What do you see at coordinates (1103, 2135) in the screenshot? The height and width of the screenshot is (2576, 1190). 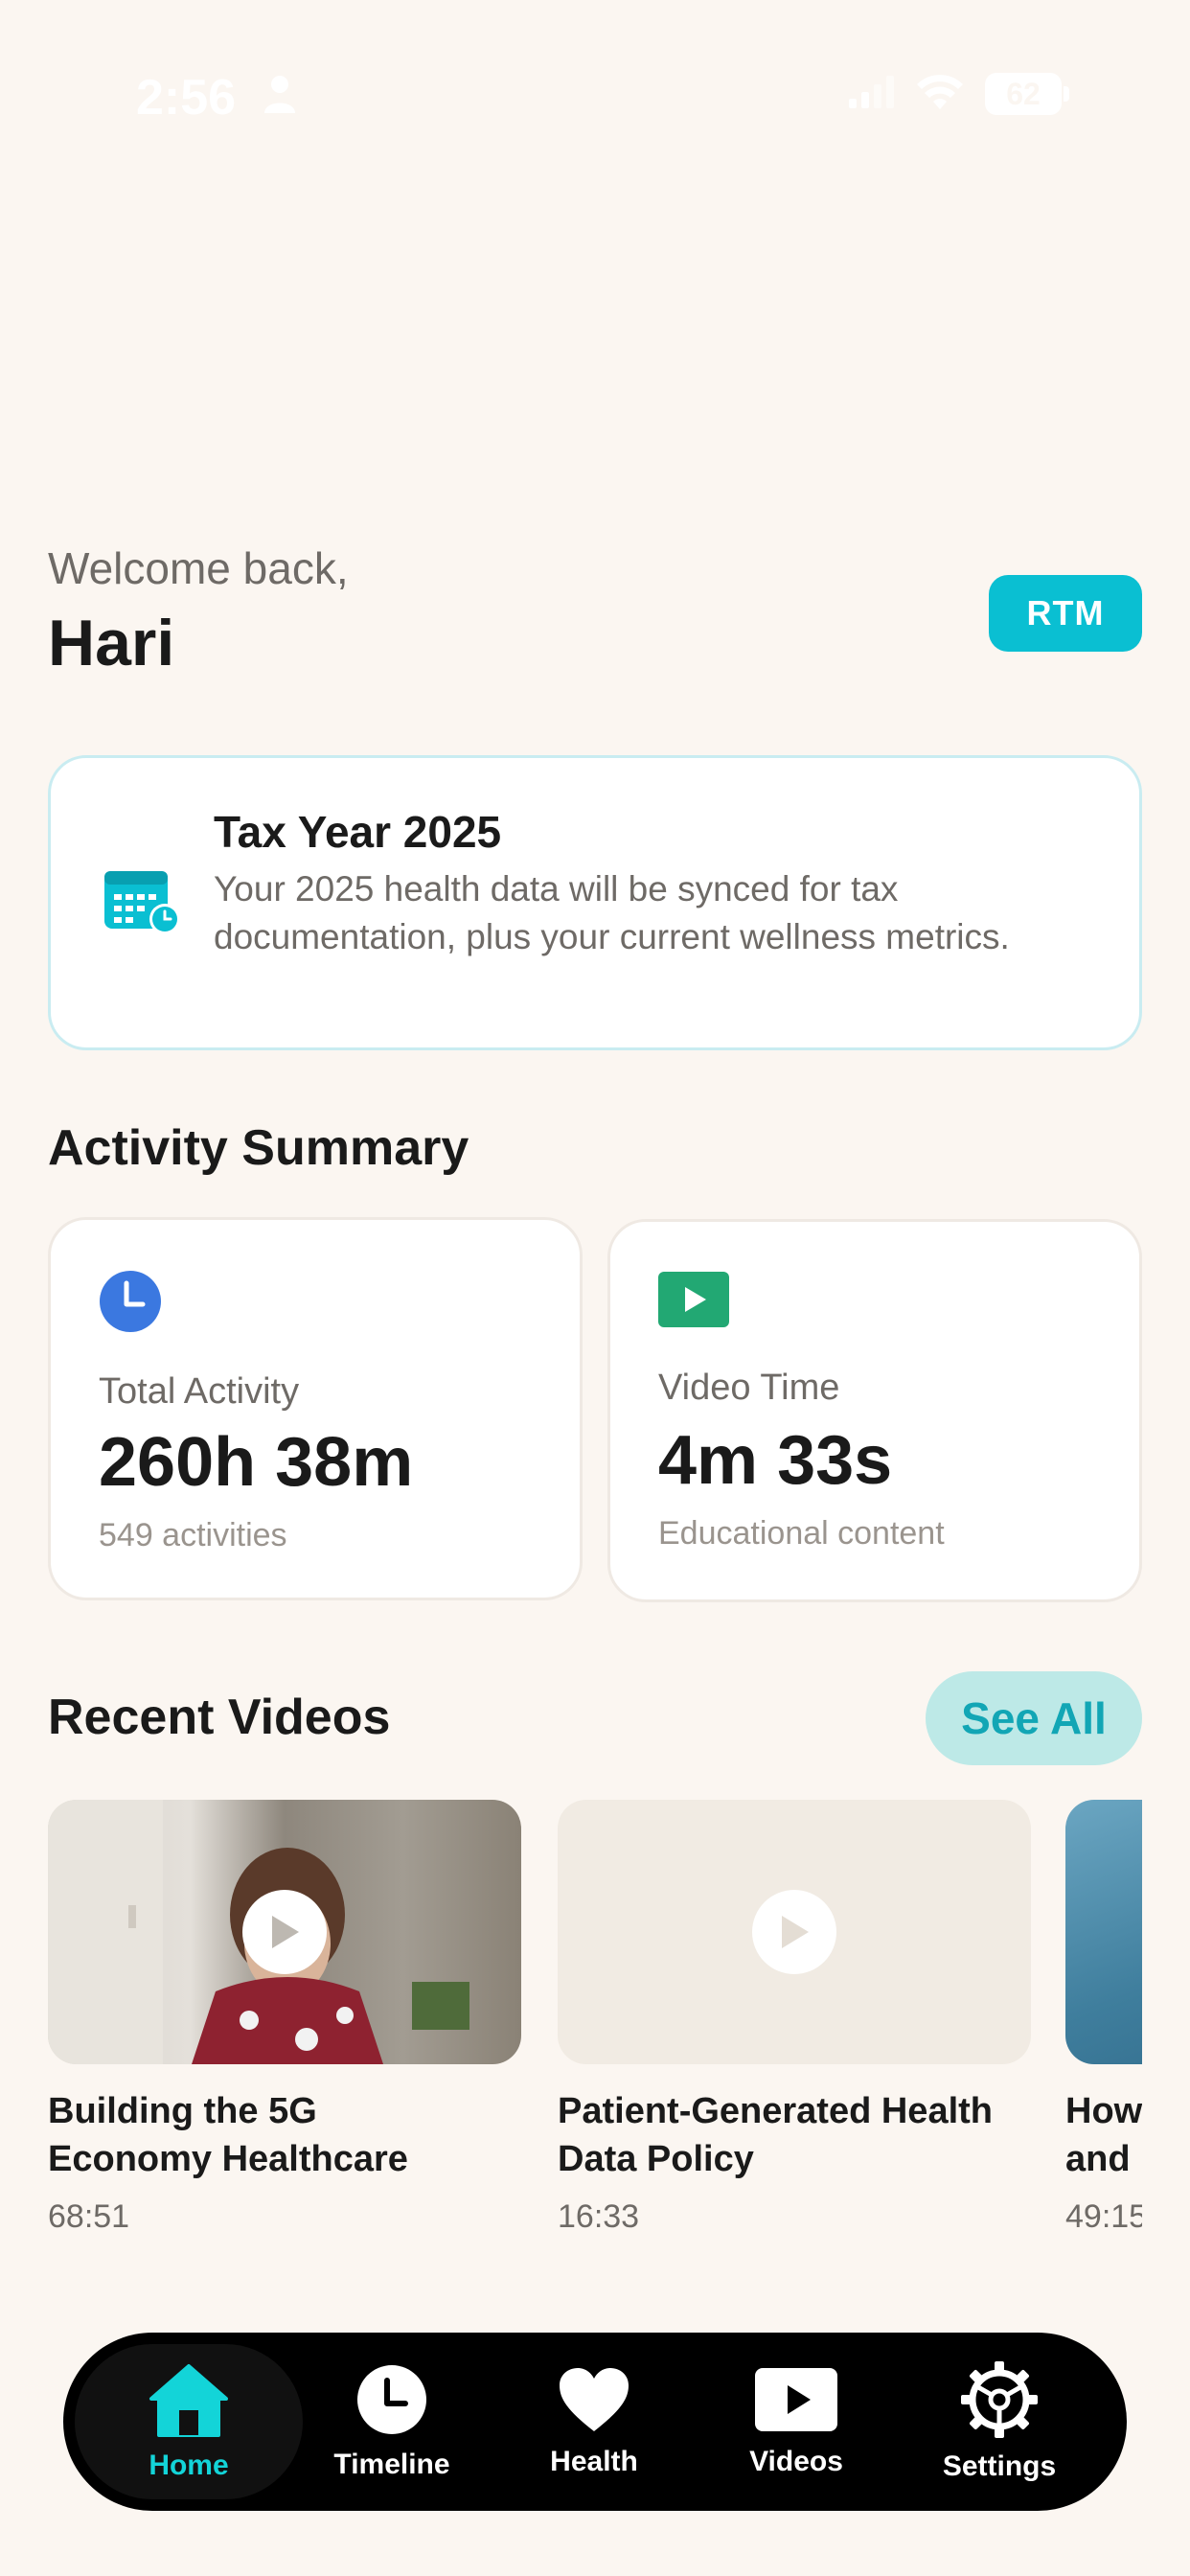 I see `video-title: How and` at bounding box center [1103, 2135].